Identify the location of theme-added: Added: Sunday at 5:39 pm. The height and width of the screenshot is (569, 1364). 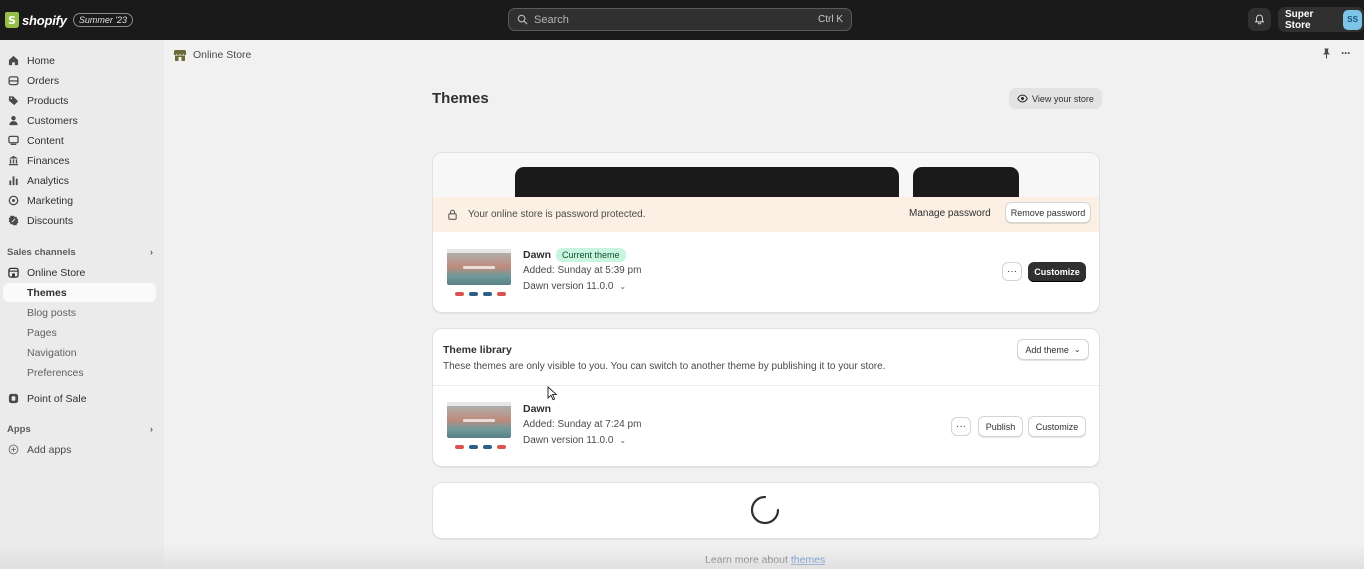
(582, 270).